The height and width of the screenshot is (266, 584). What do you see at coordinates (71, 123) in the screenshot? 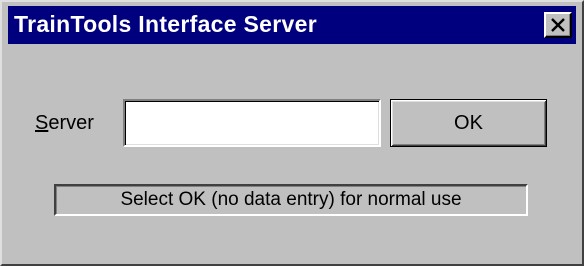
I see `server-label-text: erver` at bounding box center [71, 123].